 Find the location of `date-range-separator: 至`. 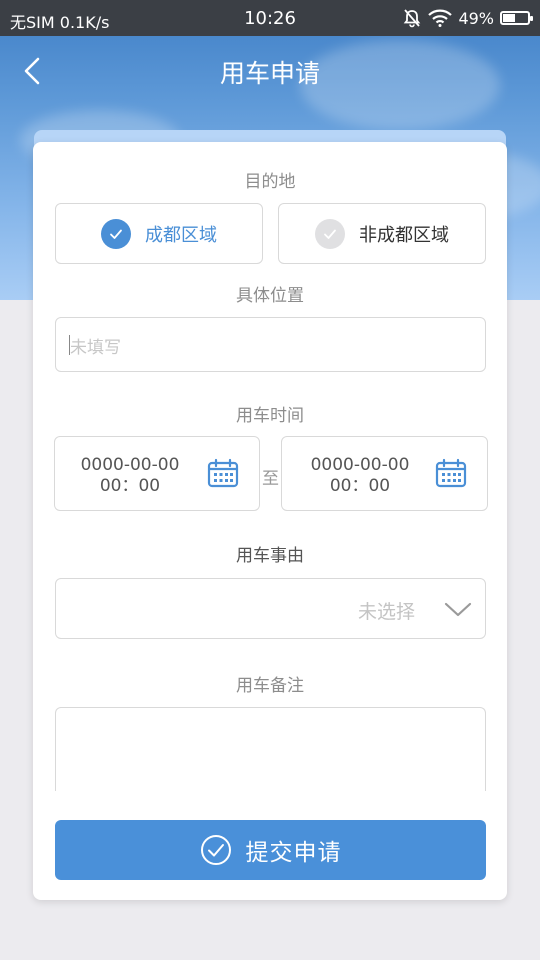

date-range-separator: 至 is located at coordinates (270, 479).